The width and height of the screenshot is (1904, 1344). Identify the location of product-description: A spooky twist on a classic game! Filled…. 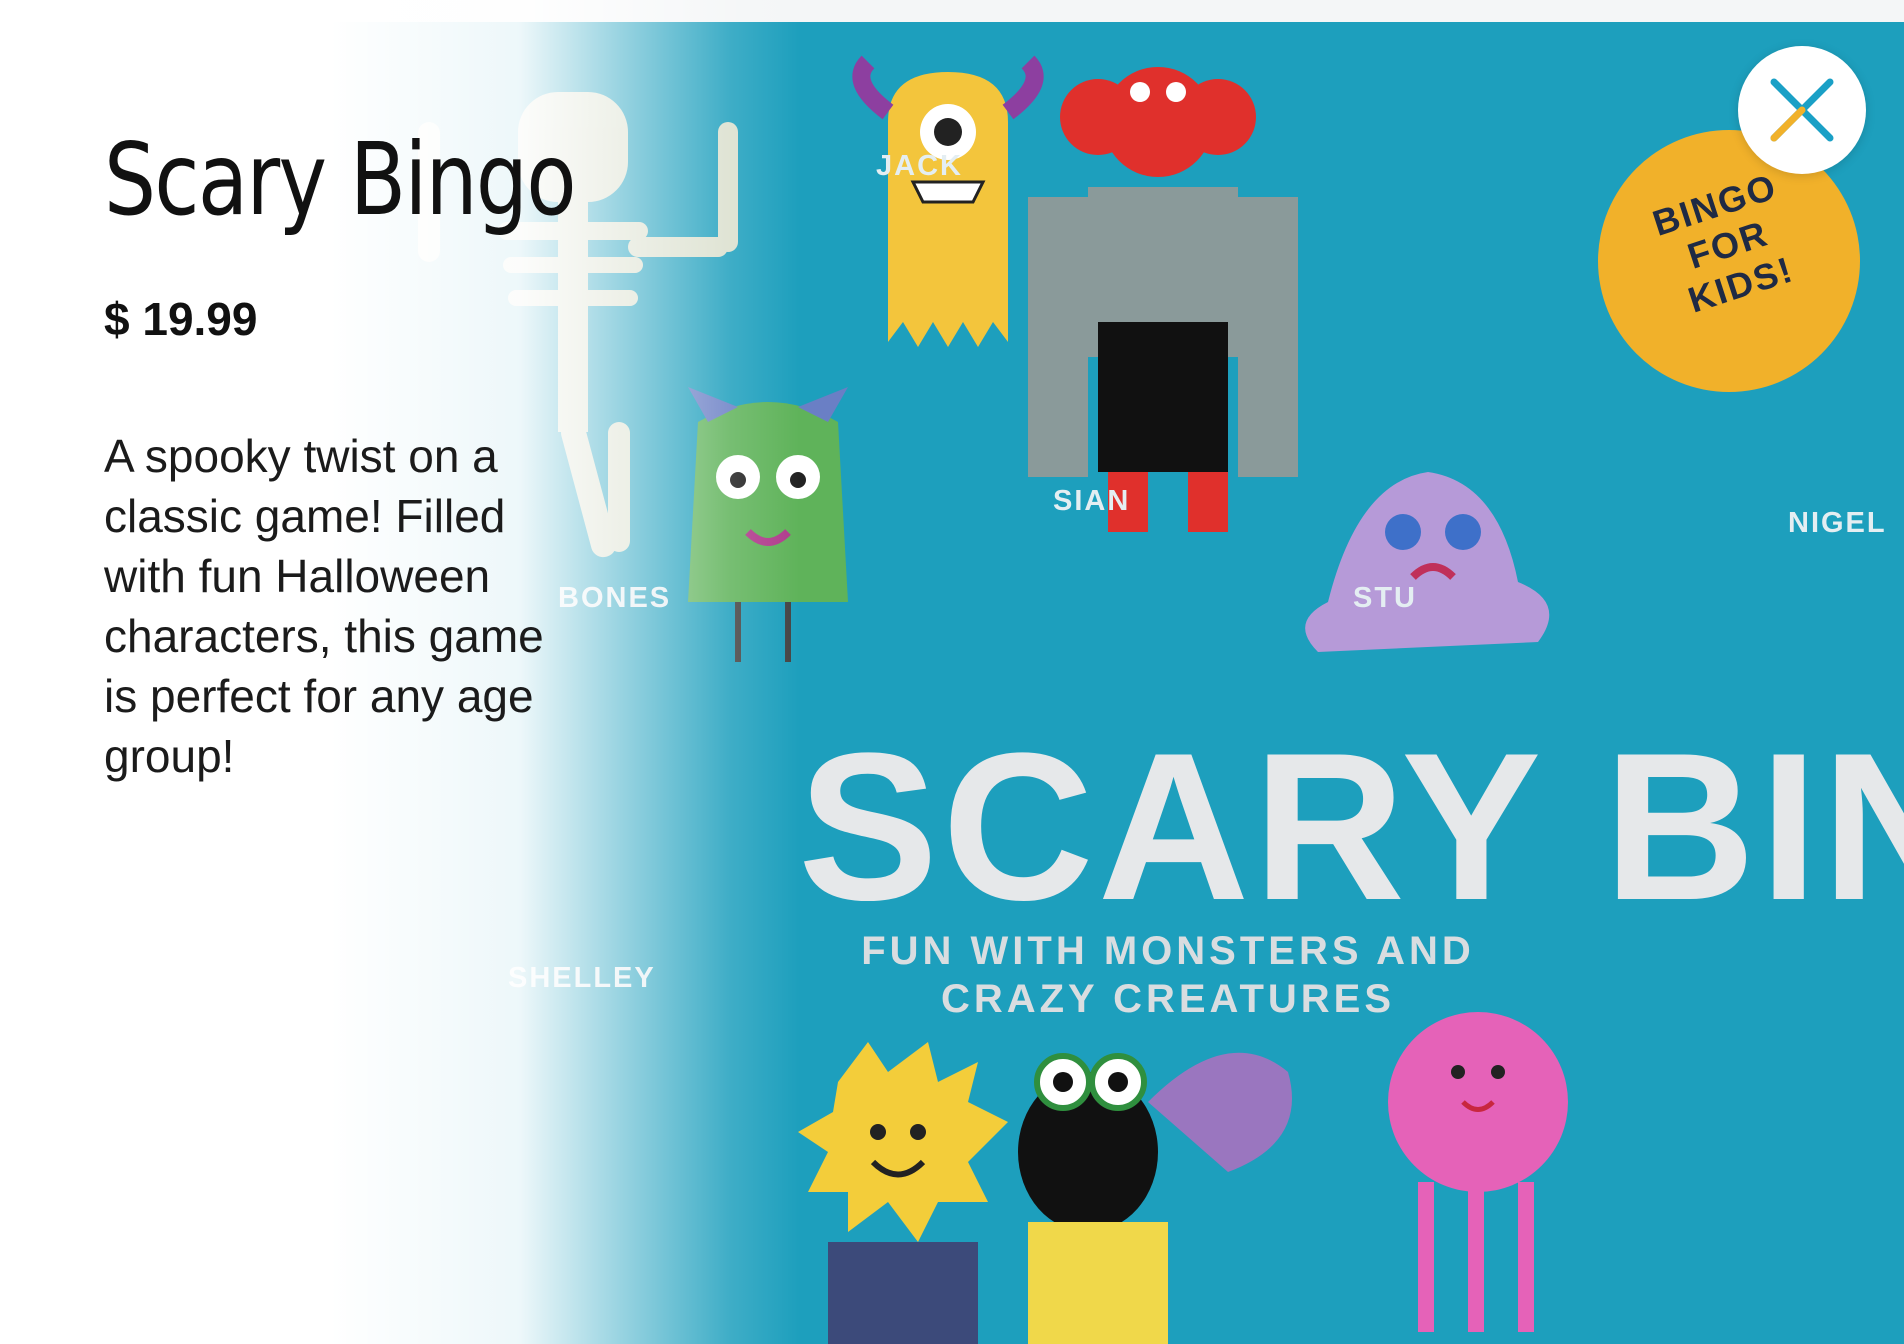
(324, 606).